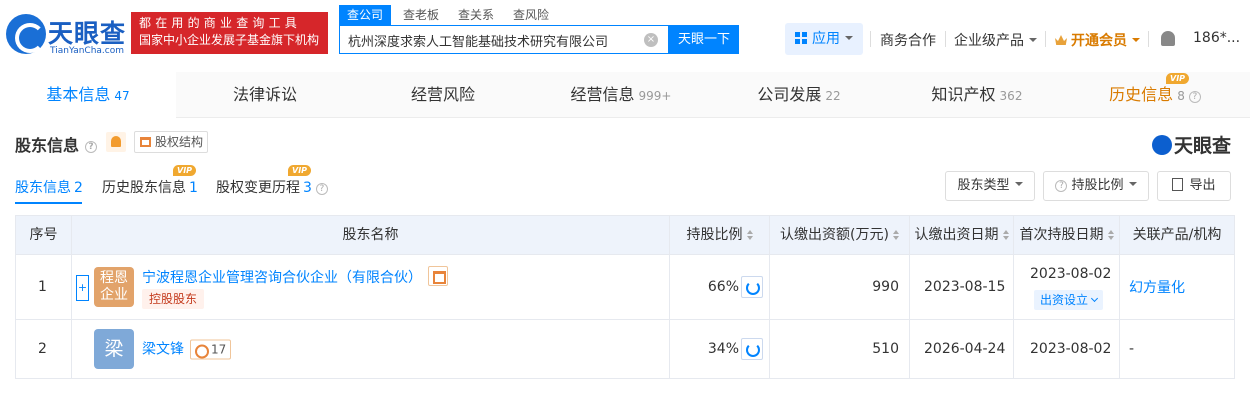 The height and width of the screenshot is (405, 1250). I want to click on brand-name: 天眼查, so click(1203, 146).